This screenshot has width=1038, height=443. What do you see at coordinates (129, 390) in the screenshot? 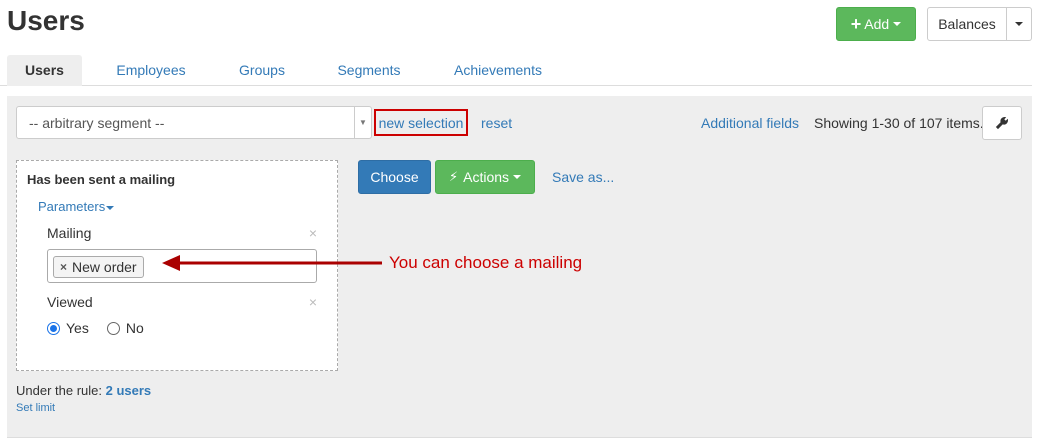
I see `rule-user-count: 2 users` at bounding box center [129, 390].